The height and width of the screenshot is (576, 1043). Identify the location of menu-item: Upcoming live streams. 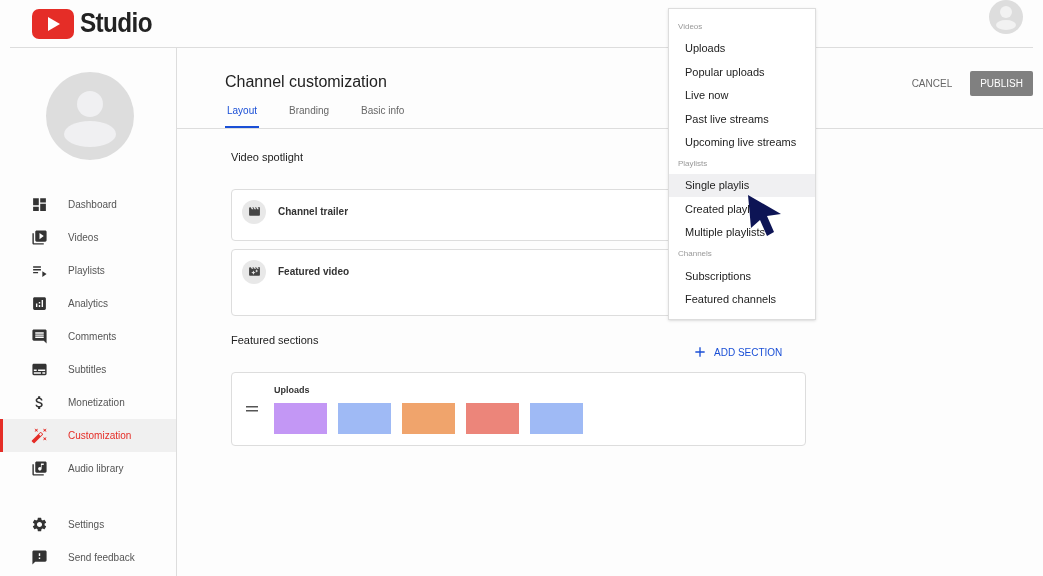
(742, 142).